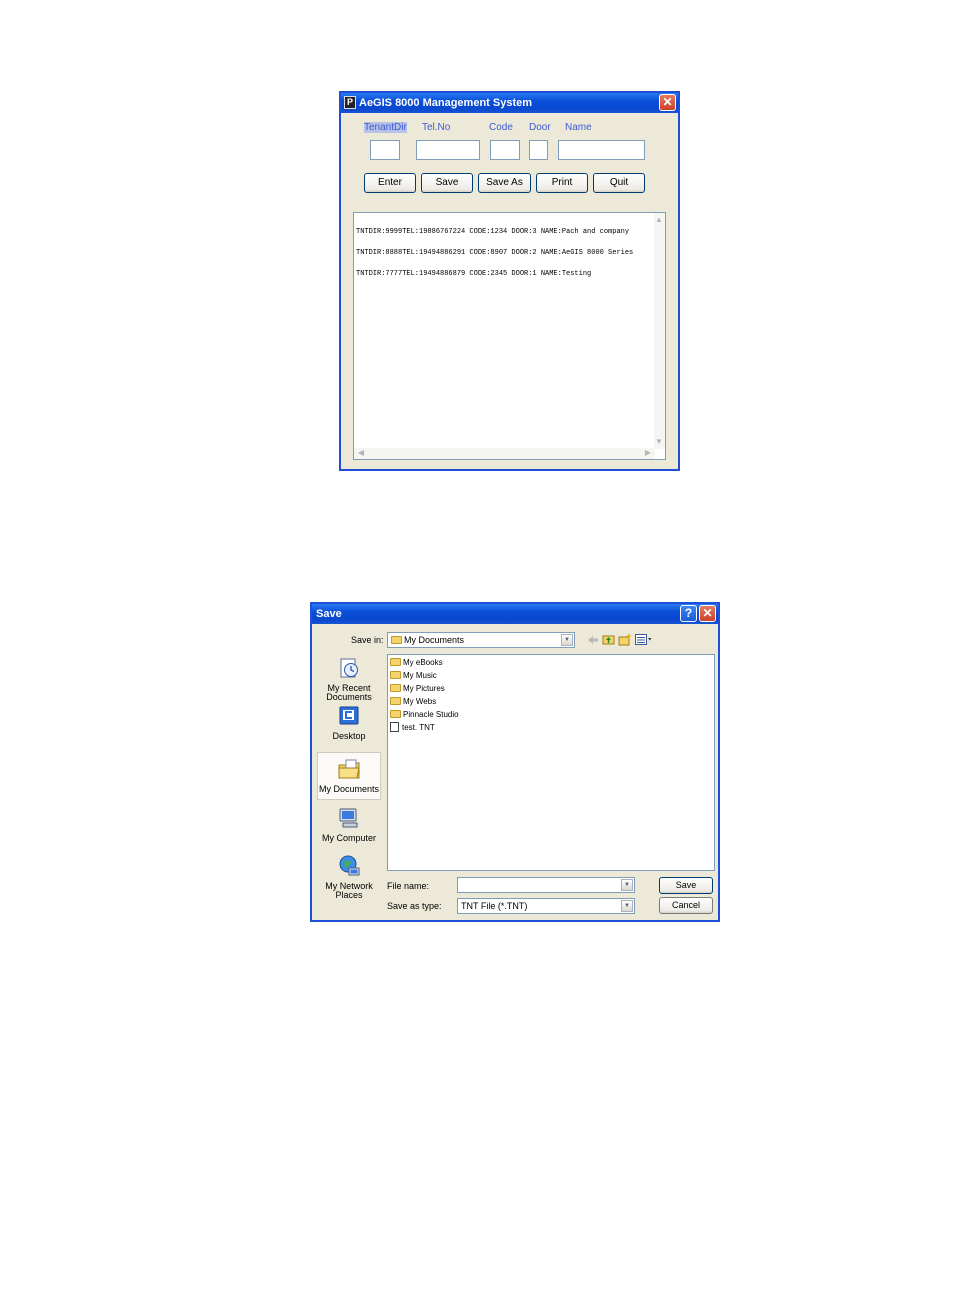 Image resolution: width=954 pixels, height=1312 pixels. I want to click on door-label: Door, so click(540, 127).